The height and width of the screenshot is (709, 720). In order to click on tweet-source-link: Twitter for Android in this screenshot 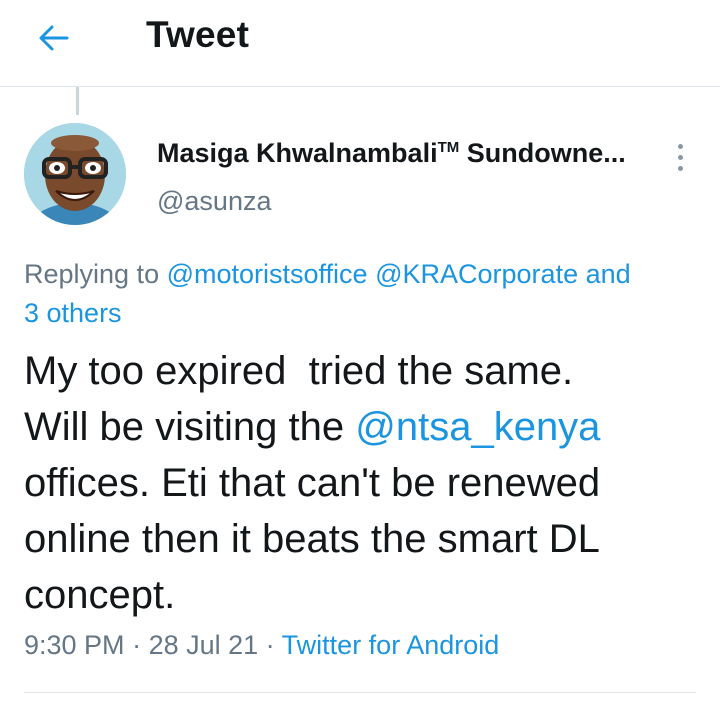, I will do `click(391, 645)`.